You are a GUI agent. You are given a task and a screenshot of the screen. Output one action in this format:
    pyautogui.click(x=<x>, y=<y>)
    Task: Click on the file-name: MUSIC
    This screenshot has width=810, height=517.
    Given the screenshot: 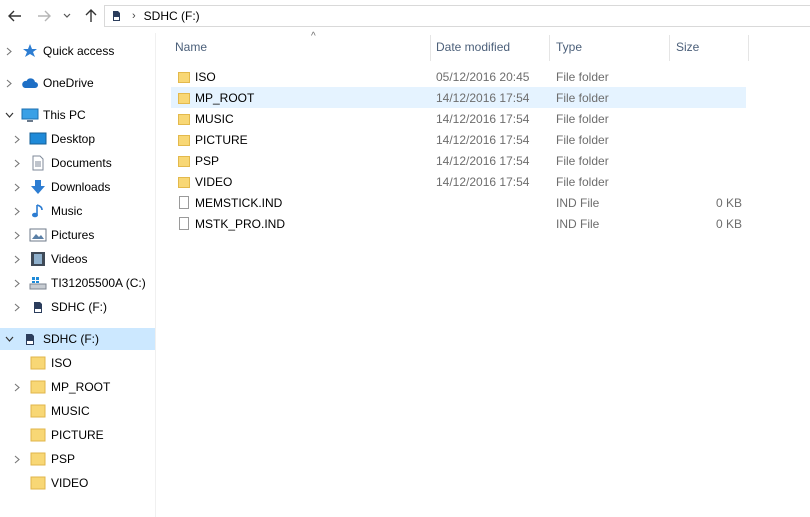 What is the action you would take?
    pyautogui.click(x=214, y=118)
    